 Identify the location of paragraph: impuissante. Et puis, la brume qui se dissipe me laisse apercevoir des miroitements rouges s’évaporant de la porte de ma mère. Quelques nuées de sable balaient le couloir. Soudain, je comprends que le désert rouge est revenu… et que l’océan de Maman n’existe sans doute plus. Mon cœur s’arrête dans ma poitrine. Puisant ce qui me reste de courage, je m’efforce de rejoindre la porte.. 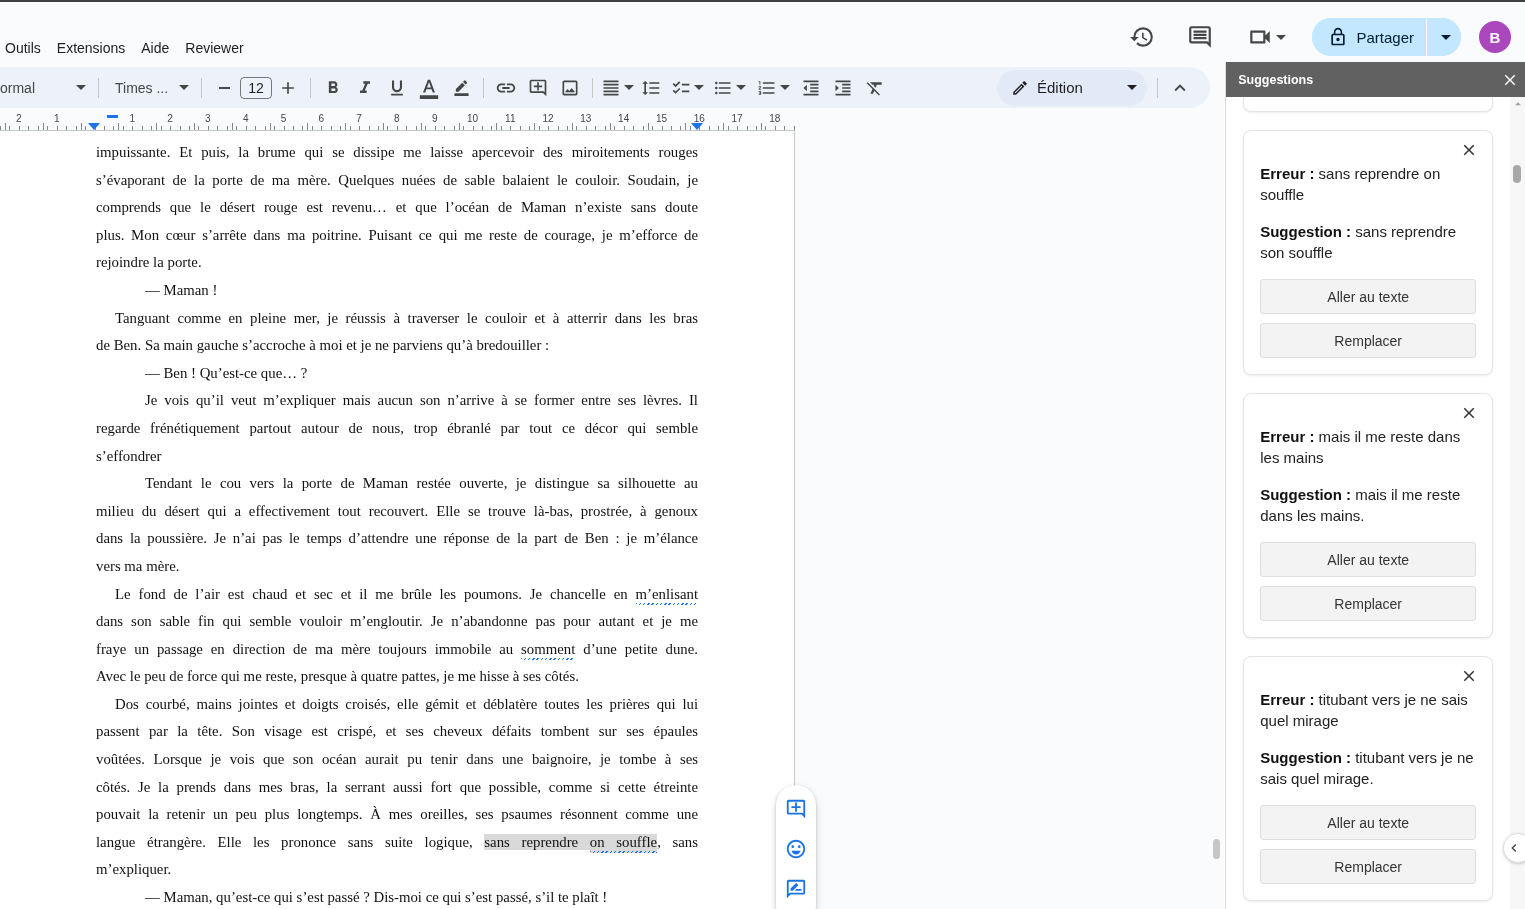
(397, 208).